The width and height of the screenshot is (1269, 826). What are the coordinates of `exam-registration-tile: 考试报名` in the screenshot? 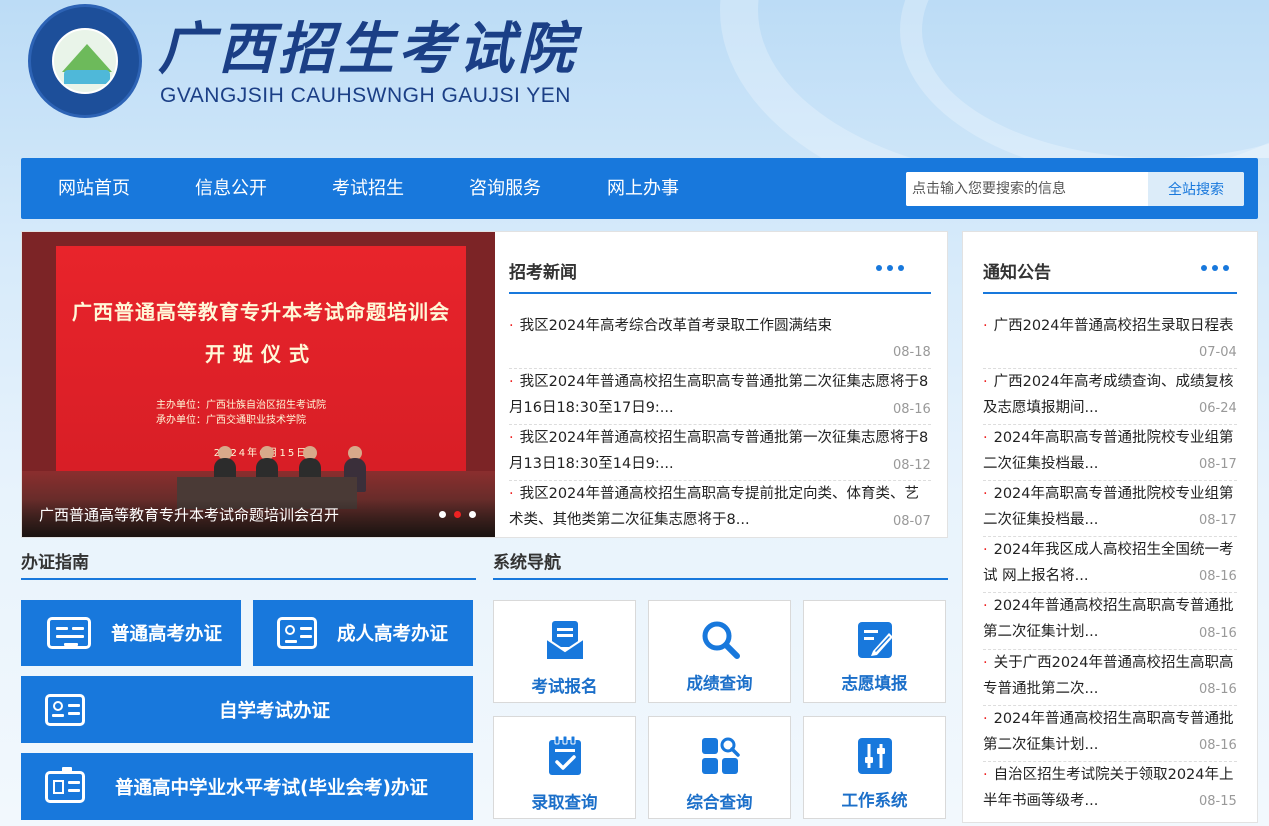 It's located at (564, 651).